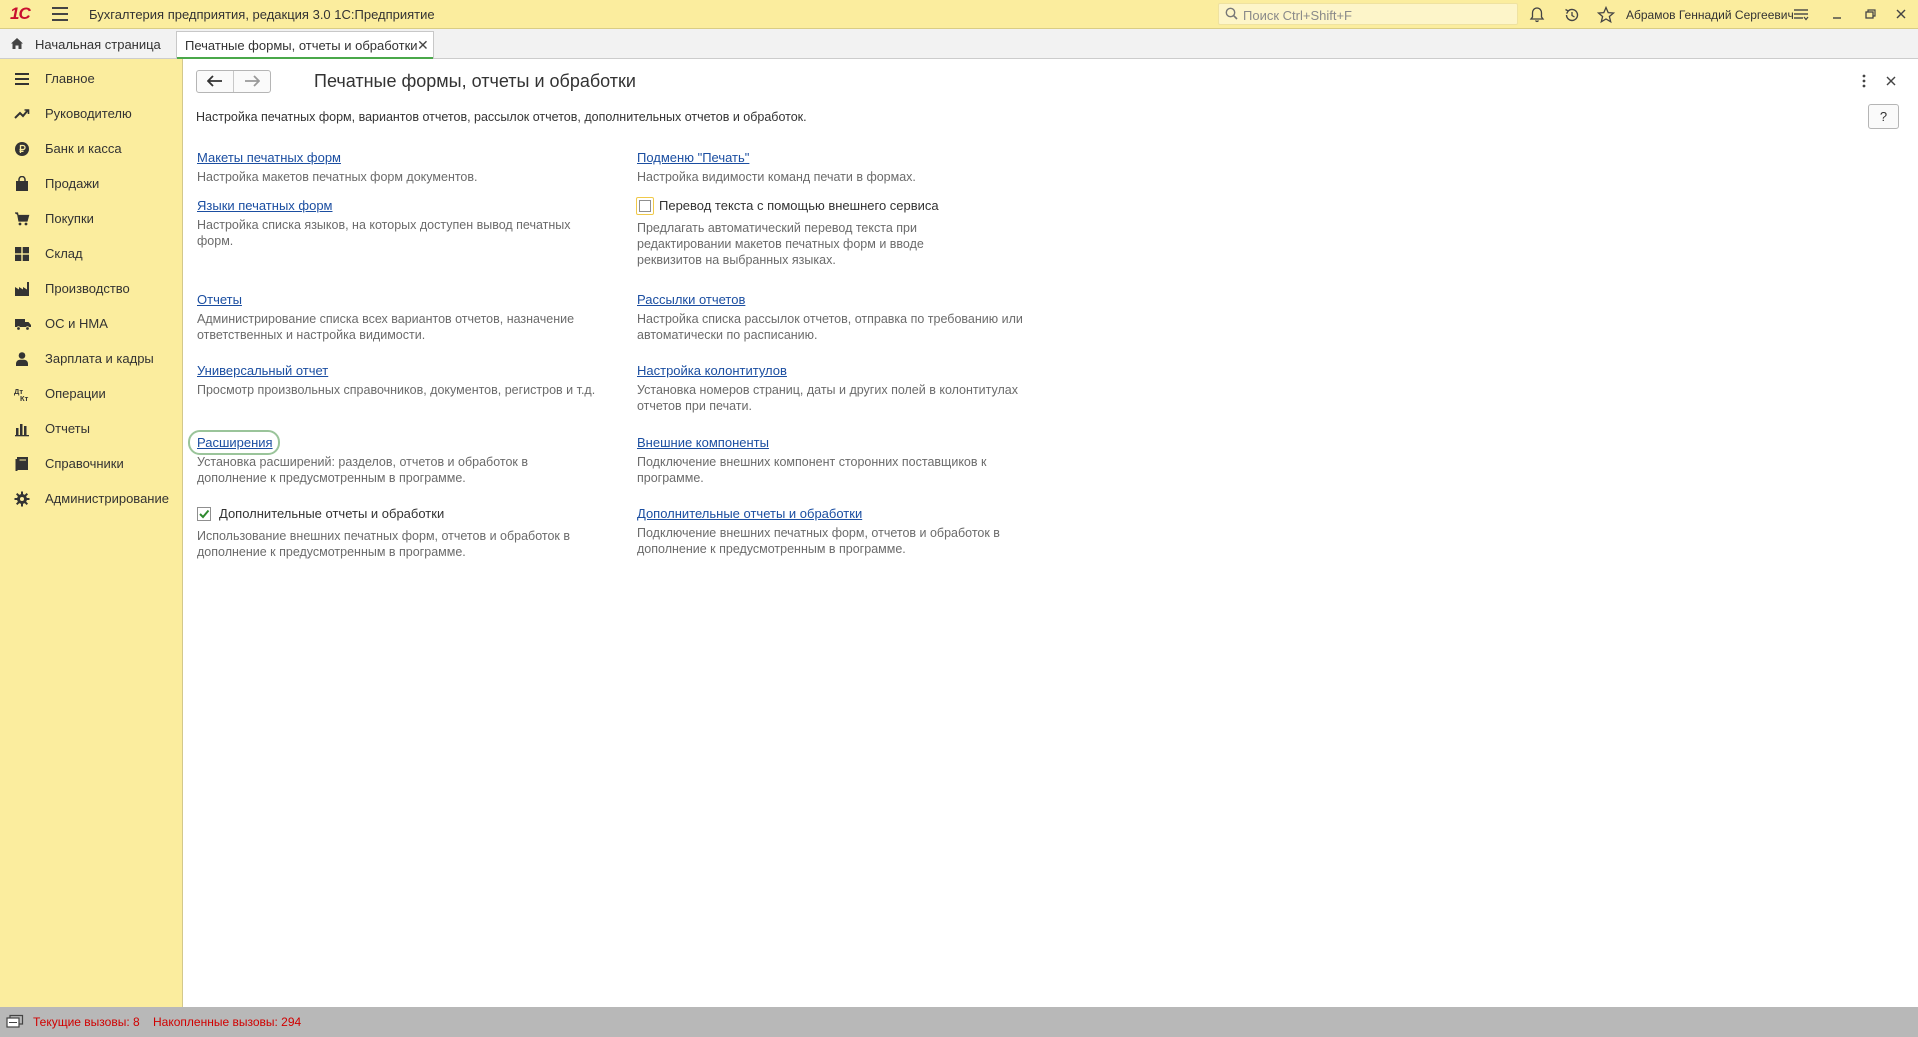 Image resolution: width=1918 pixels, height=1037 pixels. I want to click on star-icon, so click(1606, 15).